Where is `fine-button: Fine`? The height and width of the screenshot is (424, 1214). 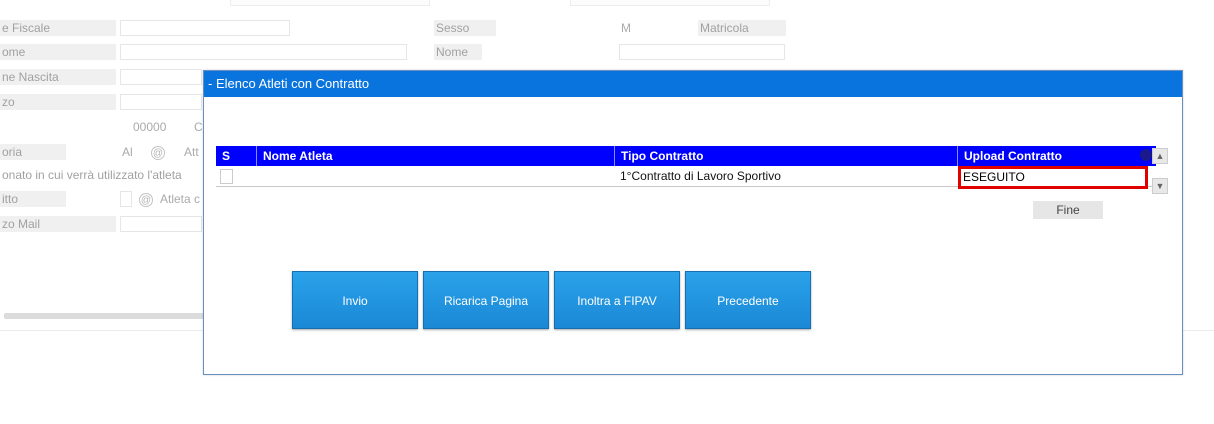 fine-button: Fine is located at coordinates (1068, 210).